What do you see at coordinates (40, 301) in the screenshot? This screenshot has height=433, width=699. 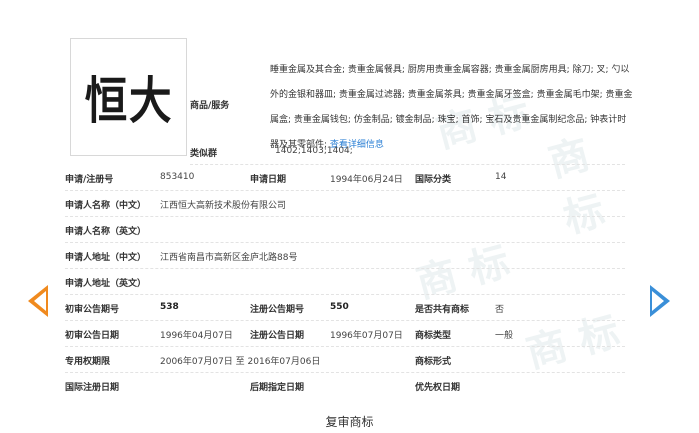 I see `arrow-left-icon-inner` at bounding box center [40, 301].